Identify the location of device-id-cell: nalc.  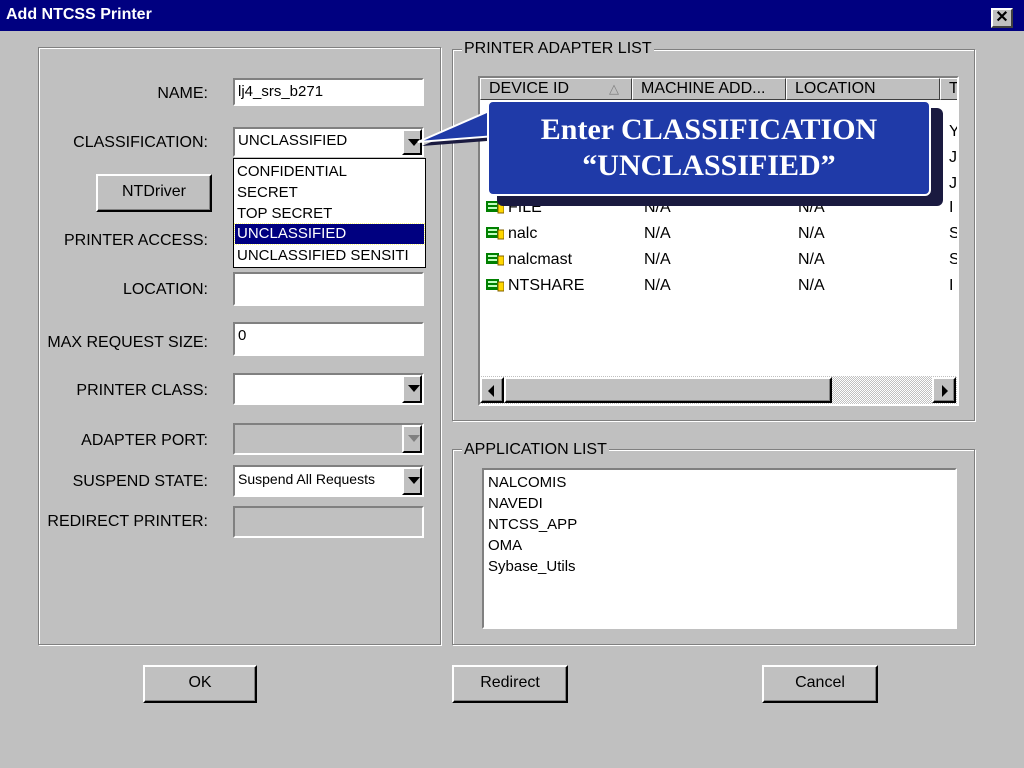
(523, 233).